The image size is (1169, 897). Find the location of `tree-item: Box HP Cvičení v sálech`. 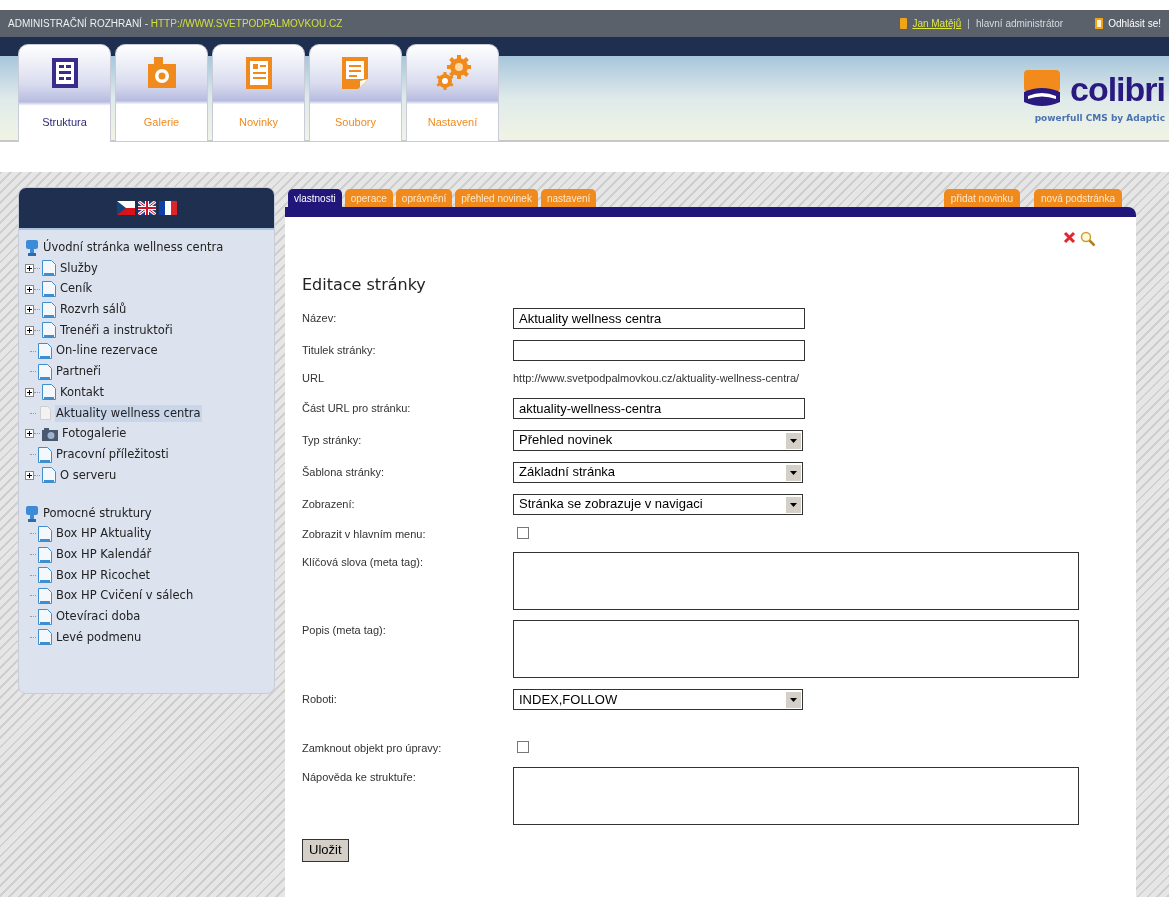

tree-item: Box HP Cvičení v sálech is located at coordinates (125, 596).